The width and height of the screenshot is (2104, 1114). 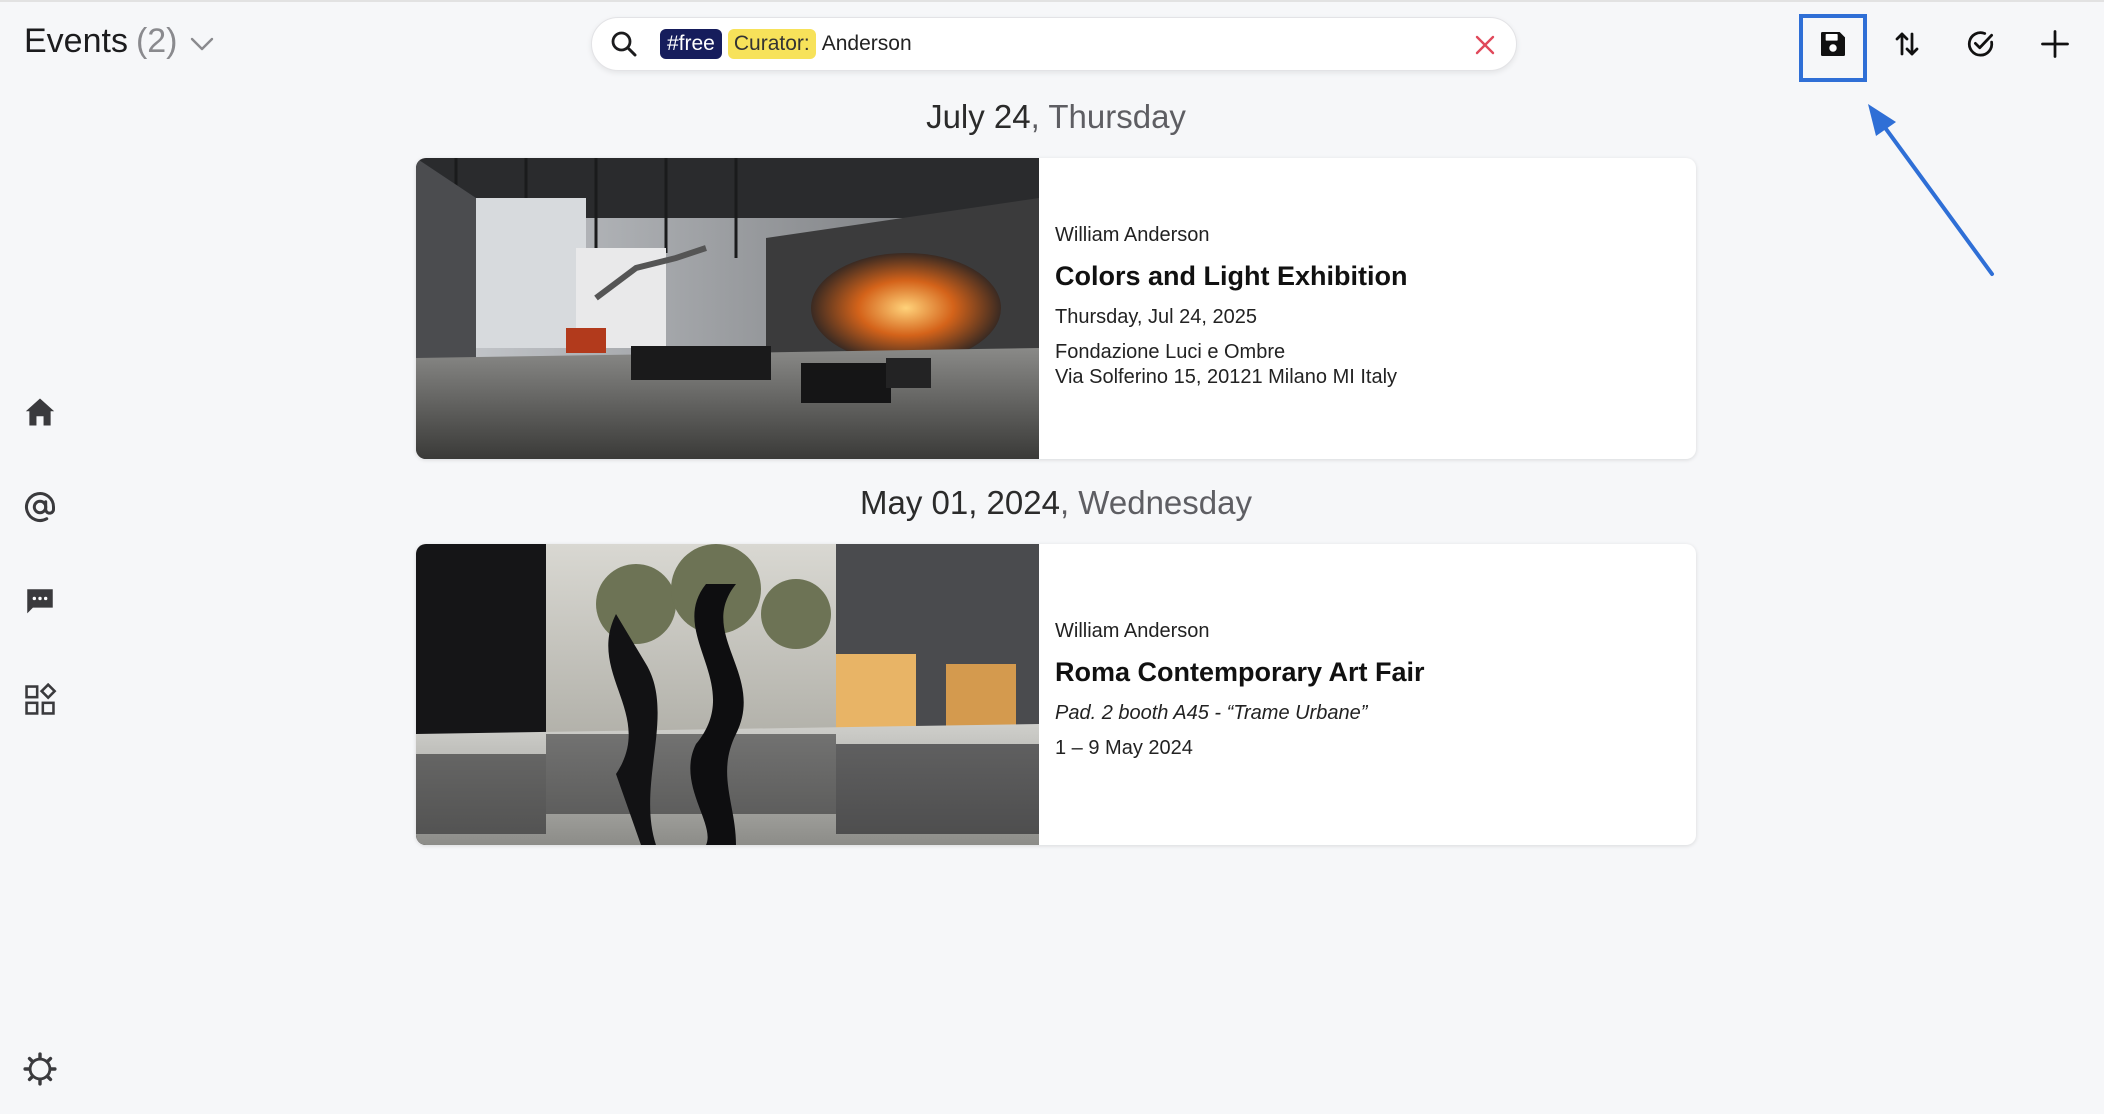 I want to click on event-address: Via Solferino 15, 20121 Milano MI Italy, so click(x=1226, y=377).